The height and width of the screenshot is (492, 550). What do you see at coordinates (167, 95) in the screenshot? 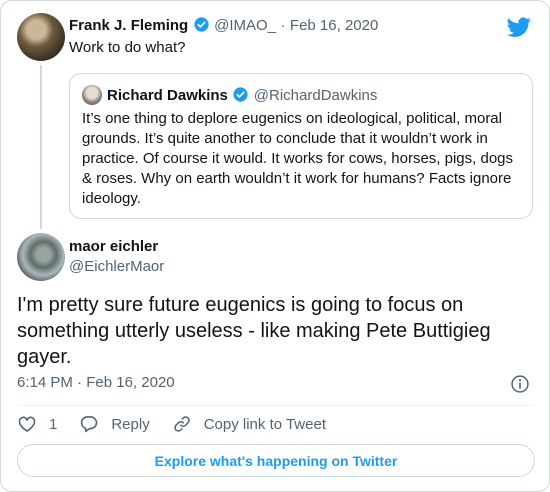
I see `quoted-author-name: Richard Dawkins` at bounding box center [167, 95].